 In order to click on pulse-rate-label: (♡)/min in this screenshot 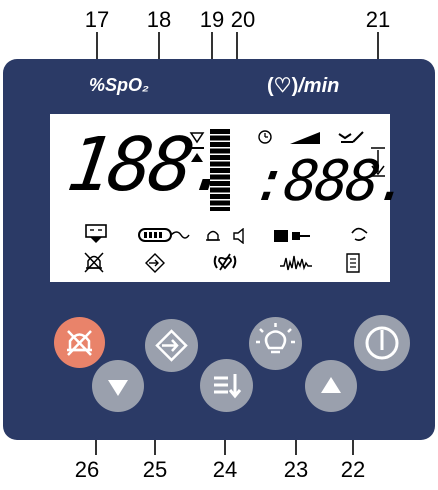, I will do `click(303, 85)`.